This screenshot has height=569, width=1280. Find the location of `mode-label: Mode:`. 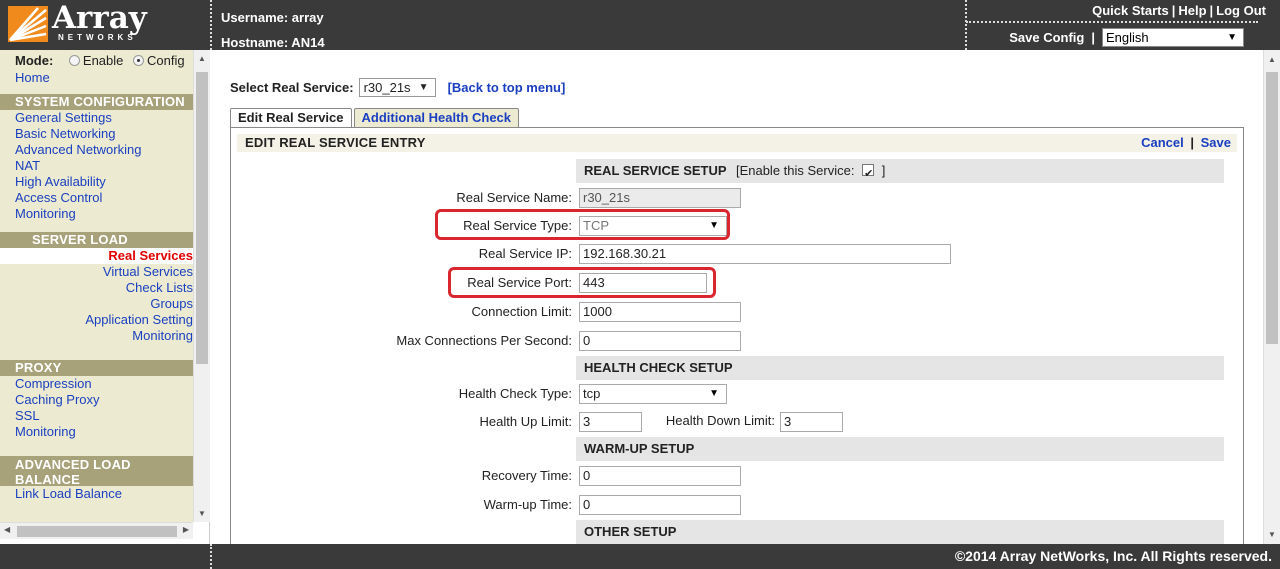

mode-label: Mode: is located at coordinates (34, 60).